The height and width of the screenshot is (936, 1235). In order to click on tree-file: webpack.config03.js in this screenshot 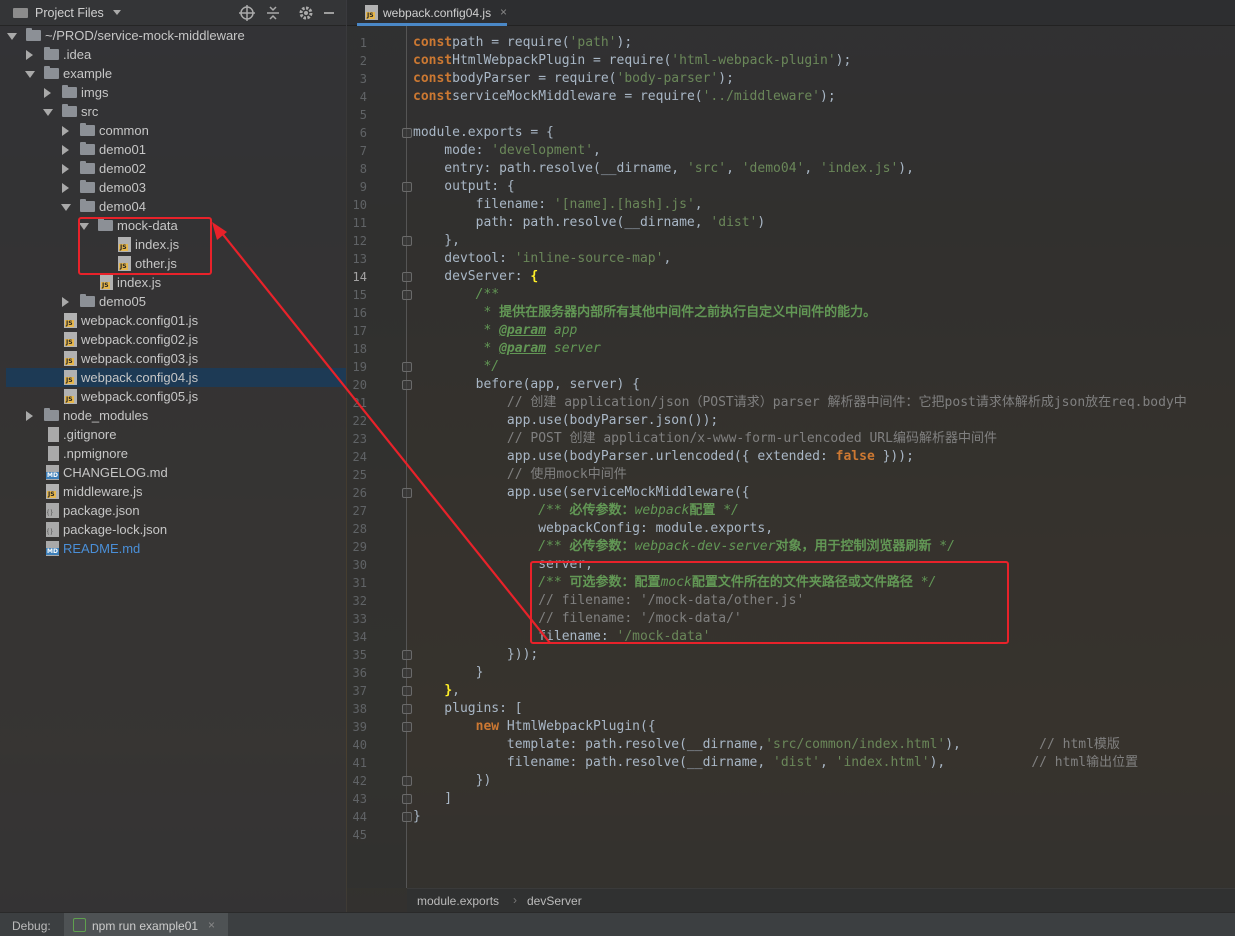, I will do `click(176, 358)`.